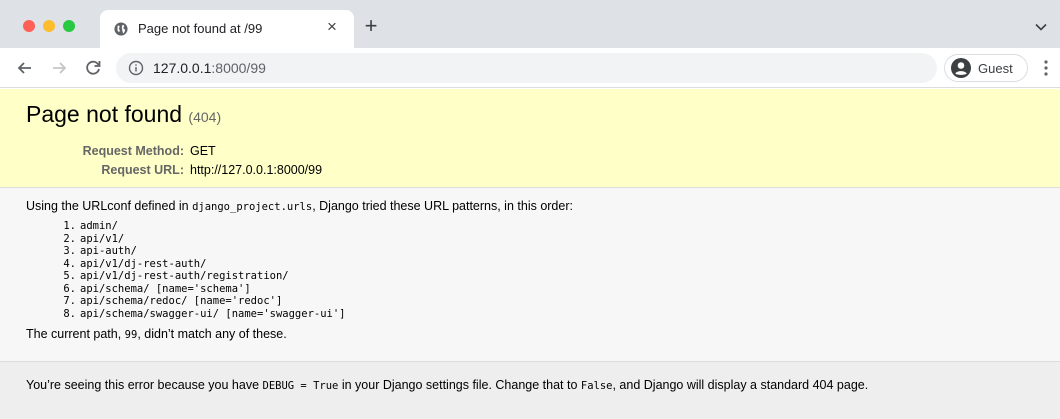  What do you see at coordinates (69, 263) in the screenshot?
I see `pattern-number: 4.` at bounding box center [69, 263].